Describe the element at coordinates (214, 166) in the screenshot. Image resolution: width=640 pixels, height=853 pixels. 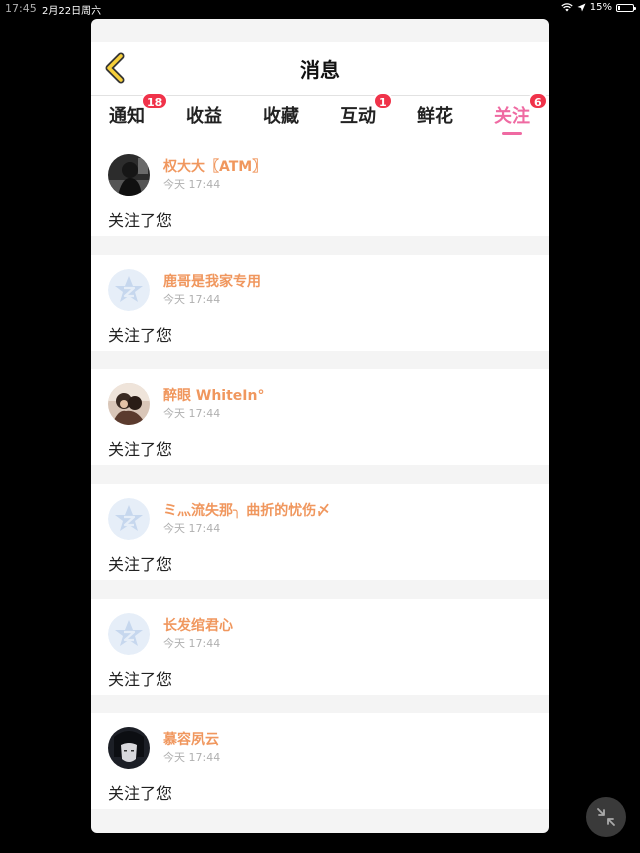
I see `user-name: 权大大〖ATM〗` at that location.